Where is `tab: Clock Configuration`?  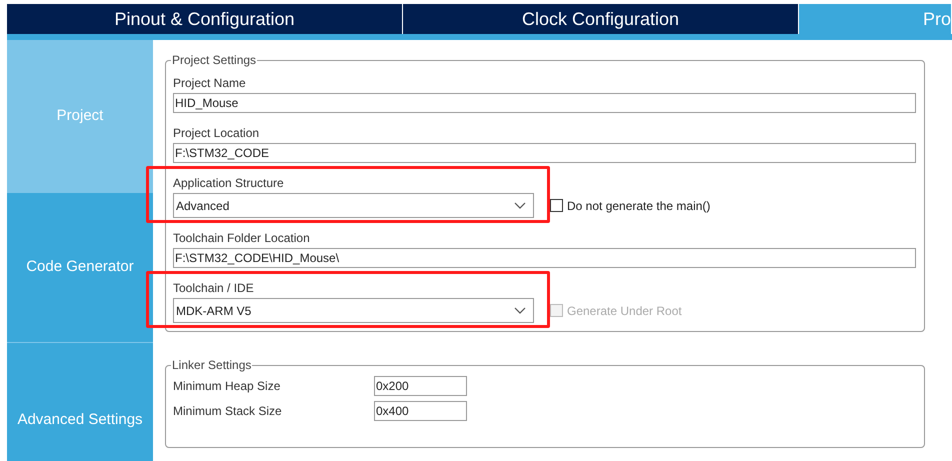 tab: Clock Configuration is located at coordinates (601, 19).